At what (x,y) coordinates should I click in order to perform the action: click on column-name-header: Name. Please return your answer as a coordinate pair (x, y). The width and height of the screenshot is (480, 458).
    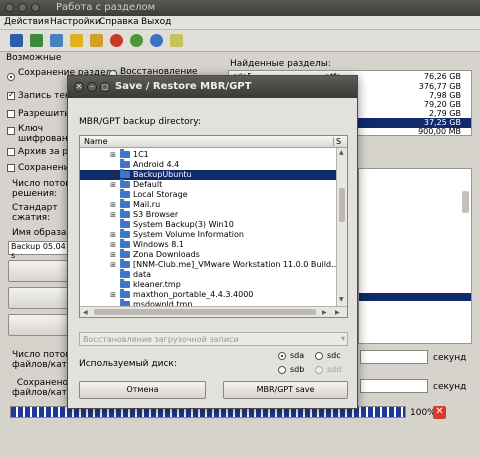
    Looking at the image, I should click on (96, 141).